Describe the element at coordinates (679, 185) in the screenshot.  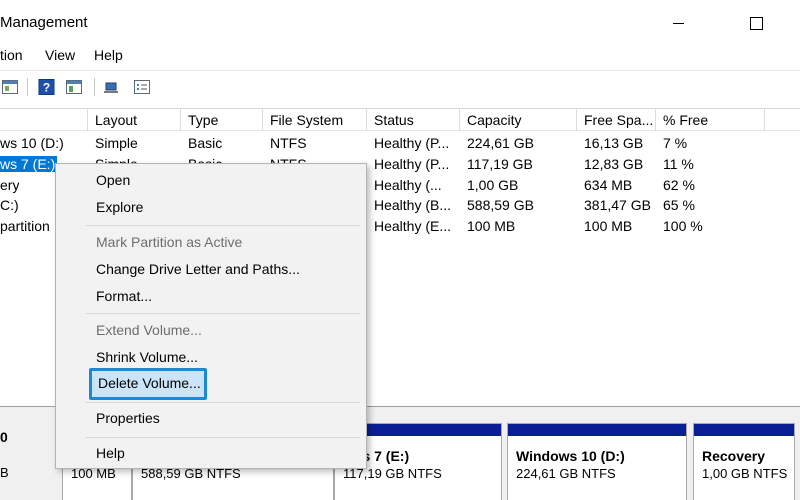
I see `cell-percent-free: 62 %` at that location.